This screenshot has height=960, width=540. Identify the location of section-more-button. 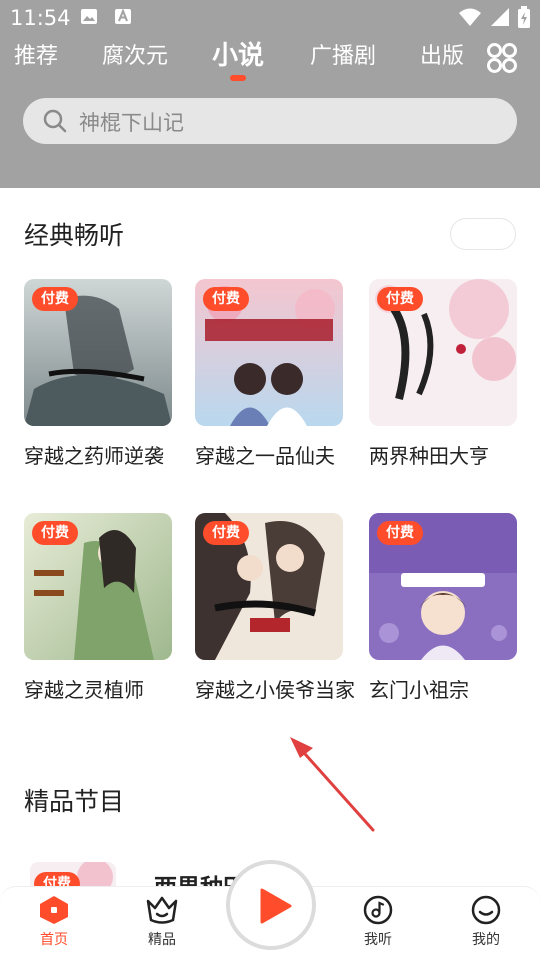
(483, 234).